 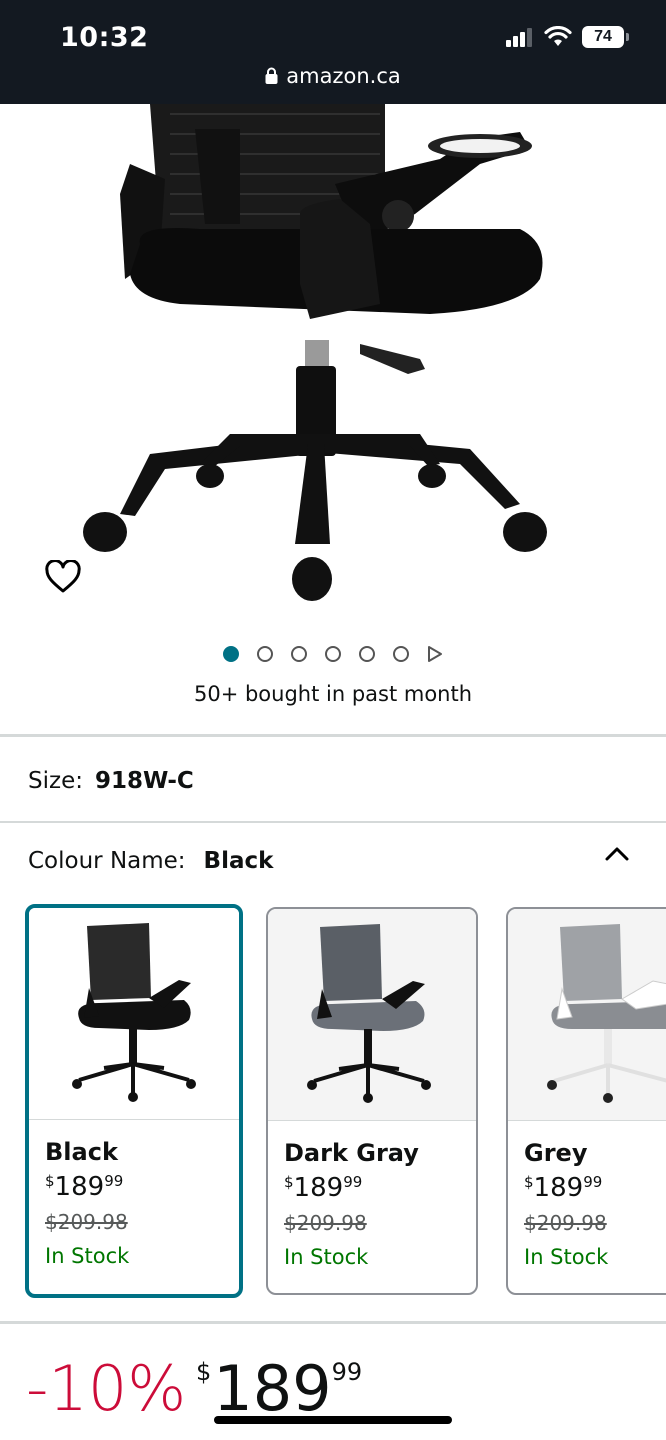 What do you see at coordinates (347, 1372) in the screenshot?
I see `price-cents: 99` at bounding box center [347, 1372].